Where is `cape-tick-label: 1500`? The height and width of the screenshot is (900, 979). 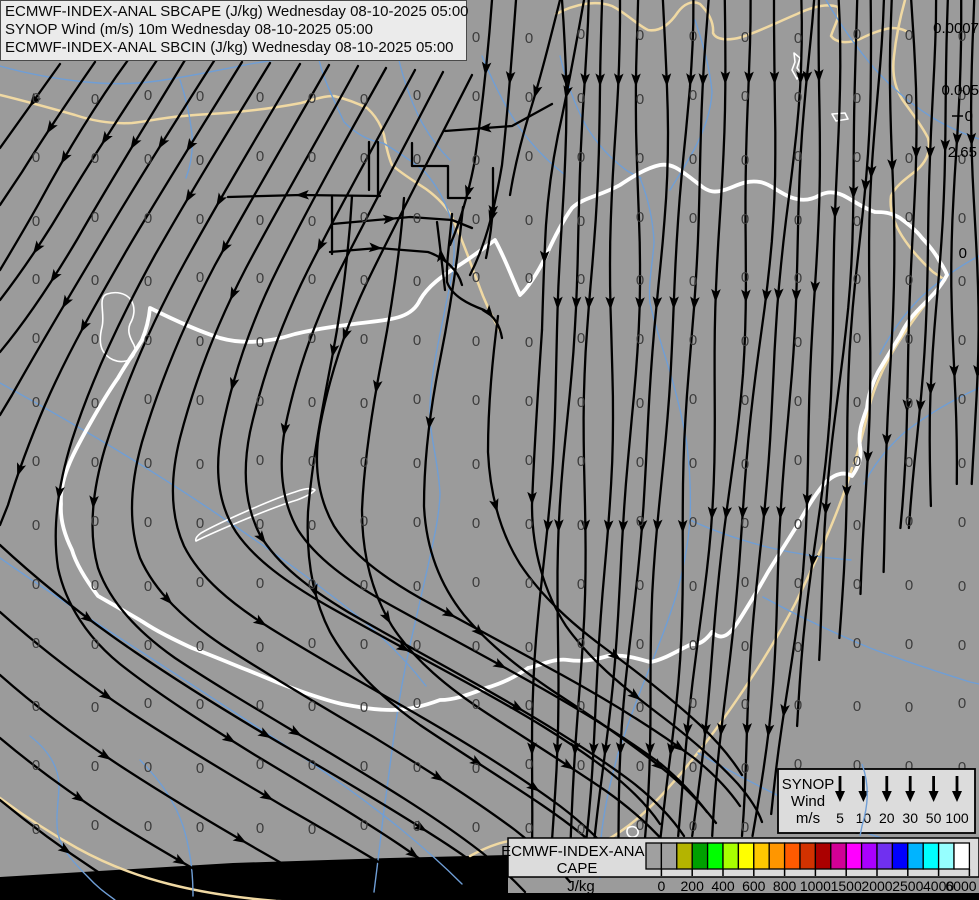 cape-tick-label: 1500 is located at coordinates (846, 886).